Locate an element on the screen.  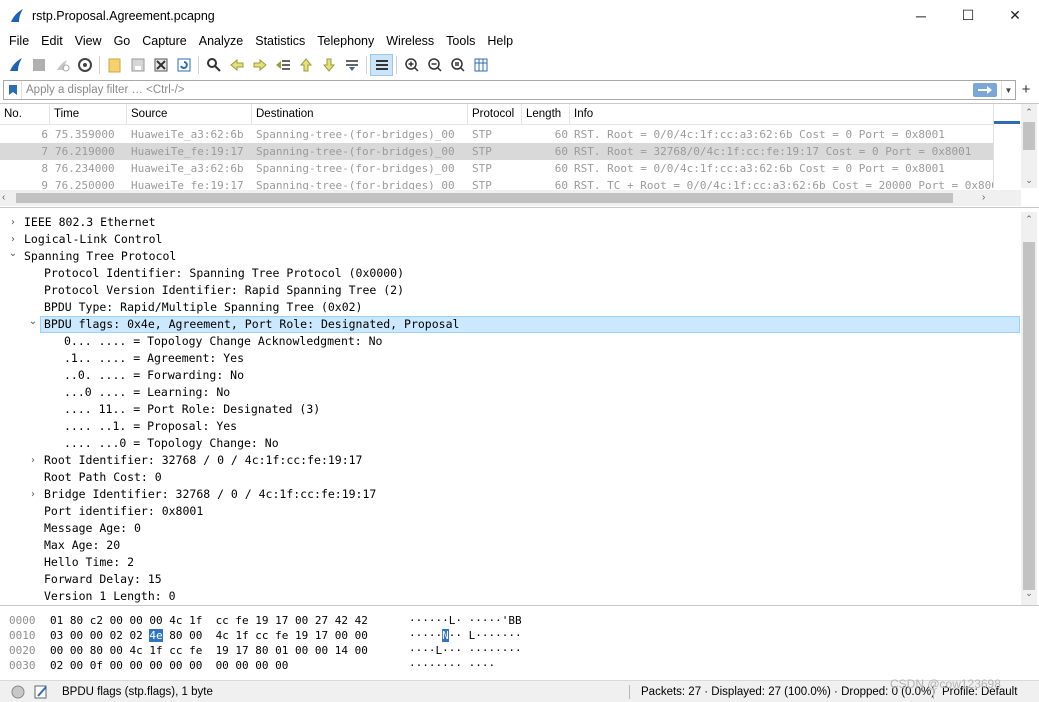
start-capture-button is located at coordinates (15, 65).